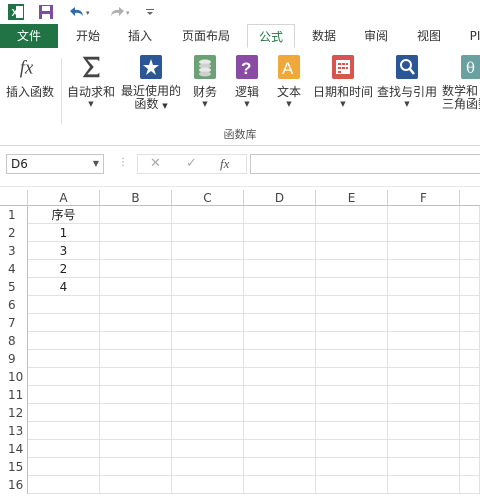 The image size is (480, 500). What do you see at coordinates (352, 233) in the screenshot?
I see `cell-e2` at bounding box center [352, 233].